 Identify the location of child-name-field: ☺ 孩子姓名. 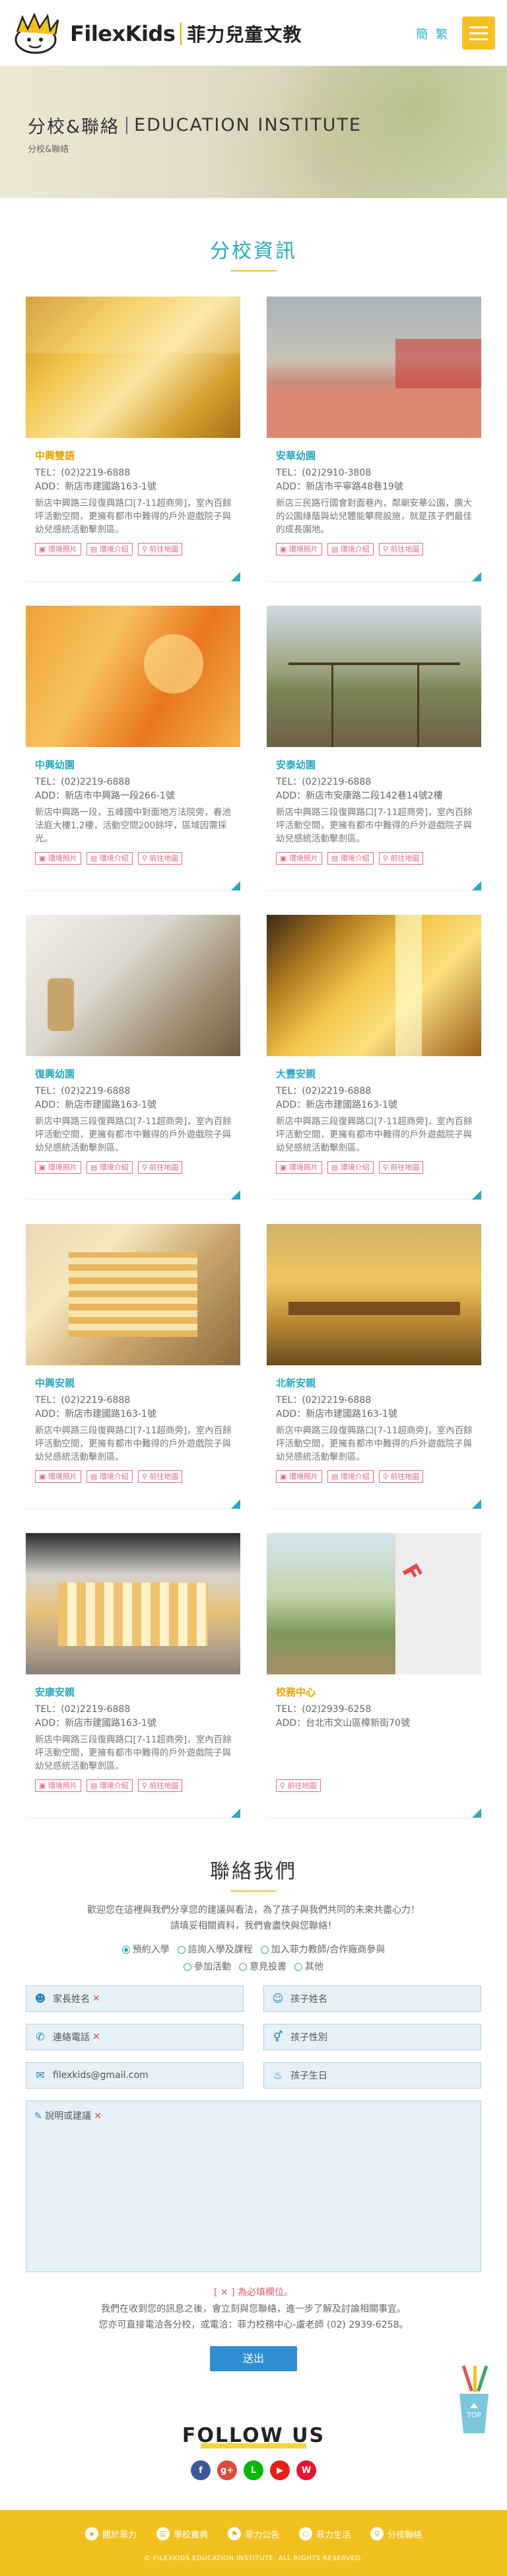
(372, 1999).